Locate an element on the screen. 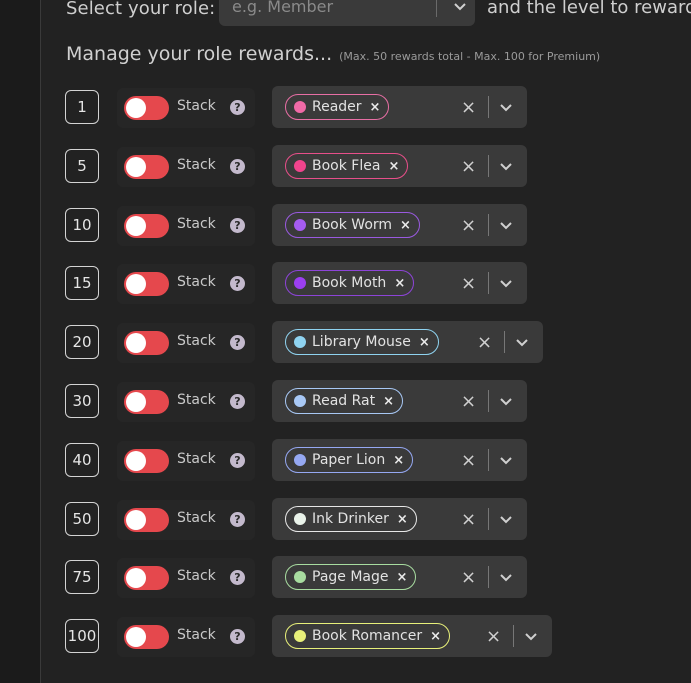 The image size is (691, 683). role-reward-select: Page Mage × × is located at coordinates (399, 577).